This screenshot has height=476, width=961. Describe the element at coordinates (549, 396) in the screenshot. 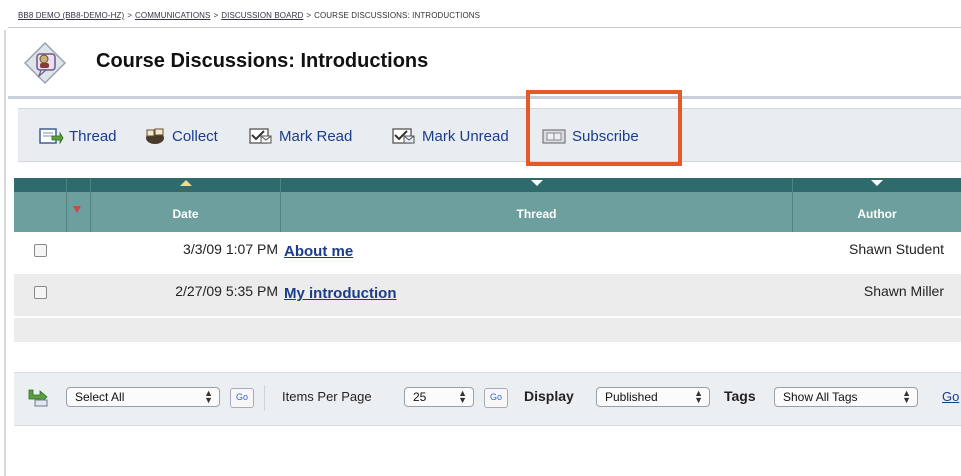

I see `display-label: Display` at that location.